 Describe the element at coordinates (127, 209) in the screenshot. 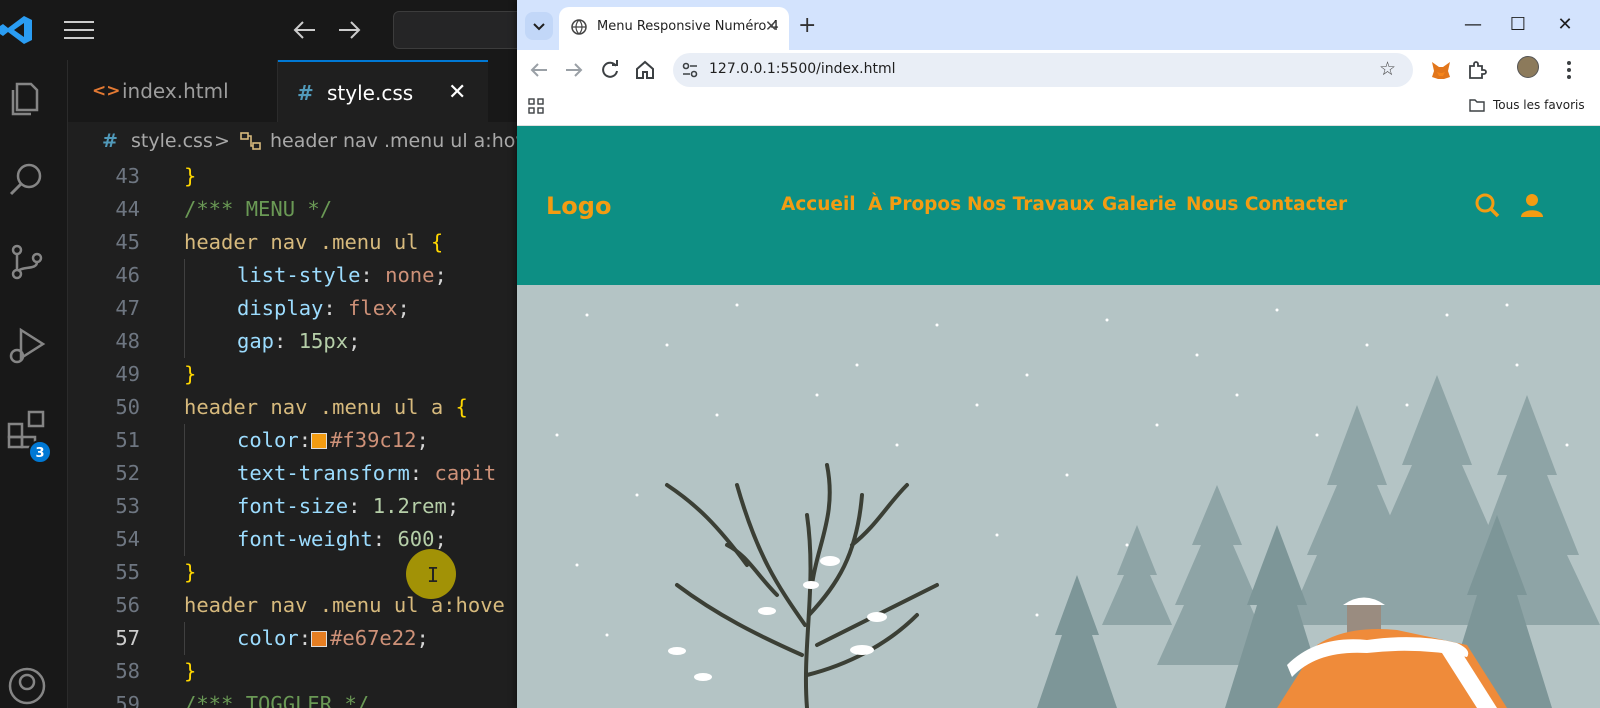

I see `line-number: 44` at that location.